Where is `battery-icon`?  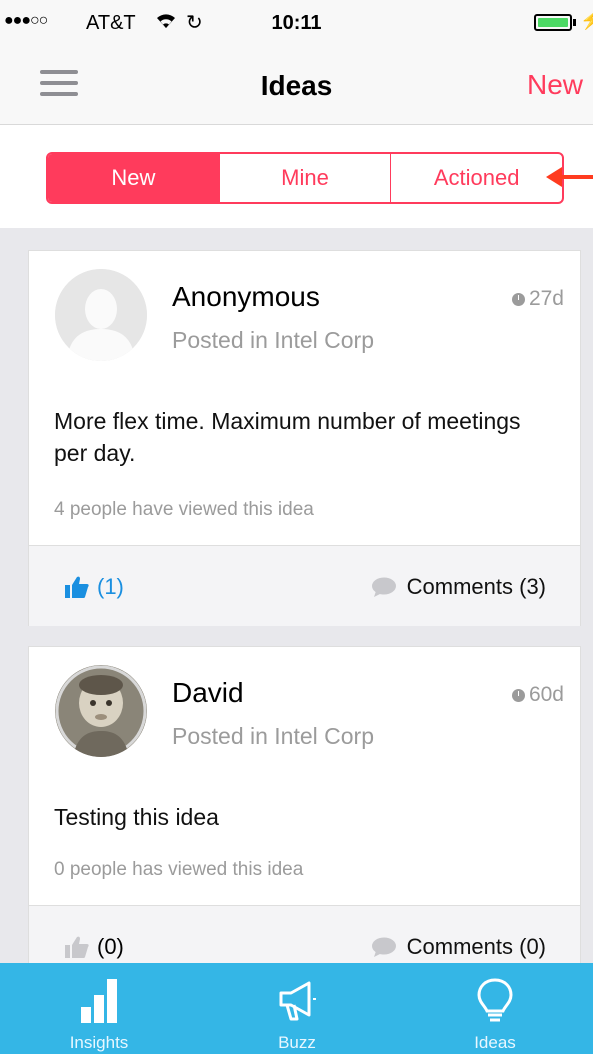
battery-icon is located at coordinates (553, 22).